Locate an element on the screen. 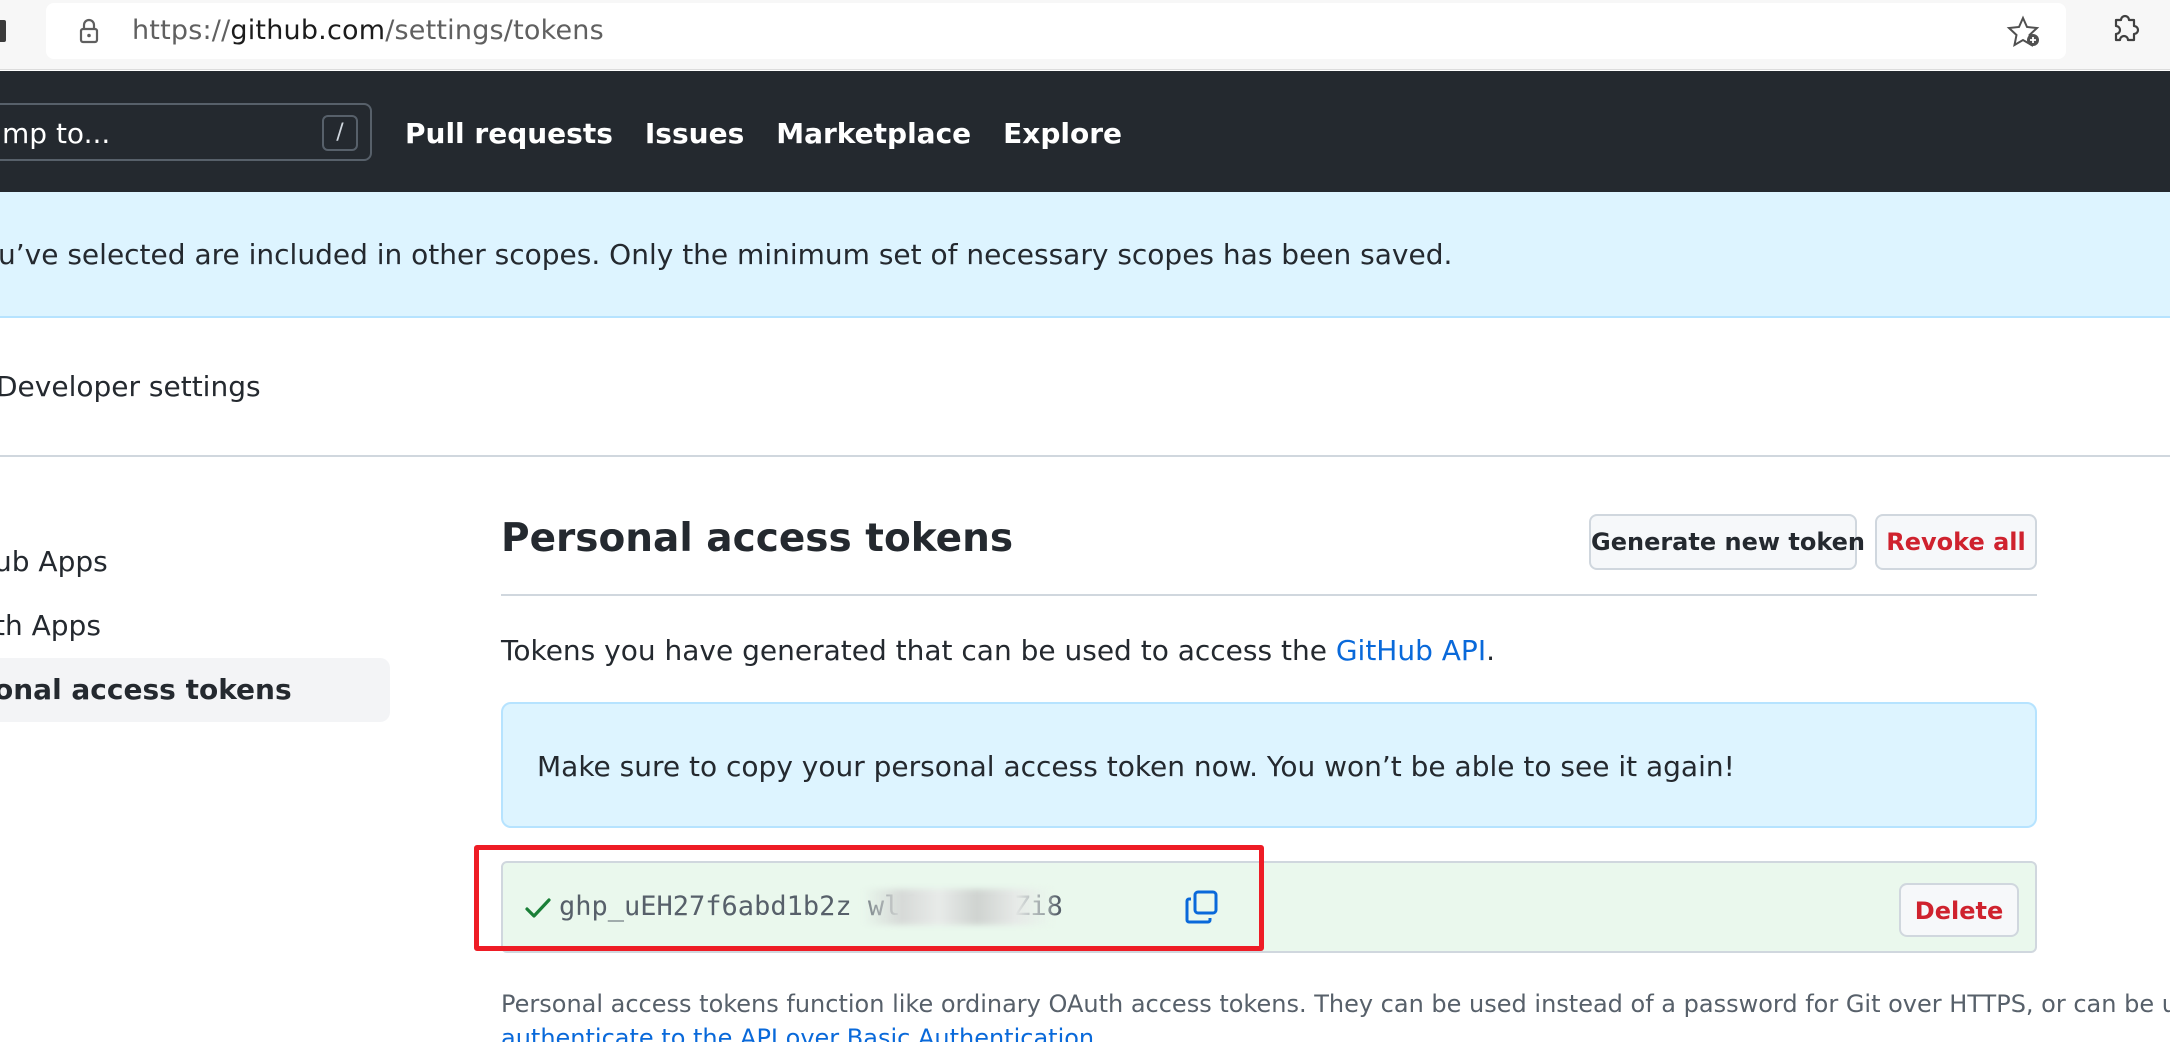 Image resolution: width=2170 pixels, height=1042 pixels. sidebar-item-personal-access-tokens: onal access tokens is located at coordinates (195, 690).